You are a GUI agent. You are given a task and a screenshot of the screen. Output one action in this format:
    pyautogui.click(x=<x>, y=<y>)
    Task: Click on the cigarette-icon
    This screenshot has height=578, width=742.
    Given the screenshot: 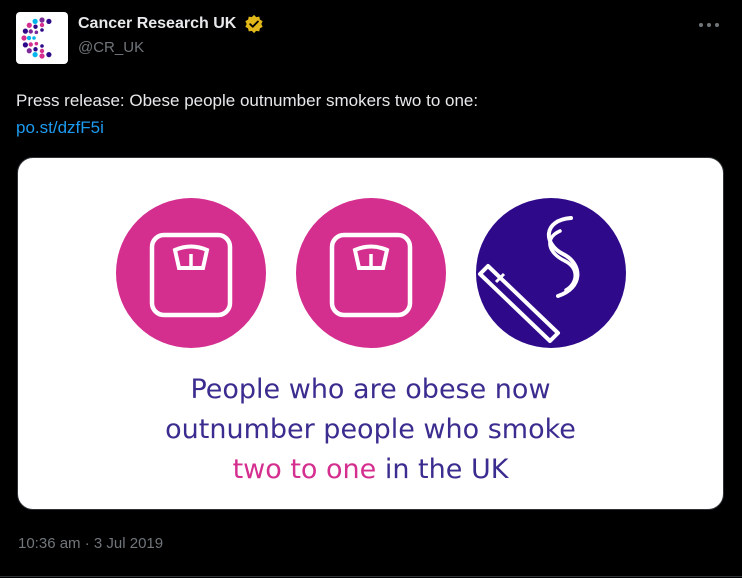 What is the action you would take?
    pyautogui.click(x=551, y=273)
    